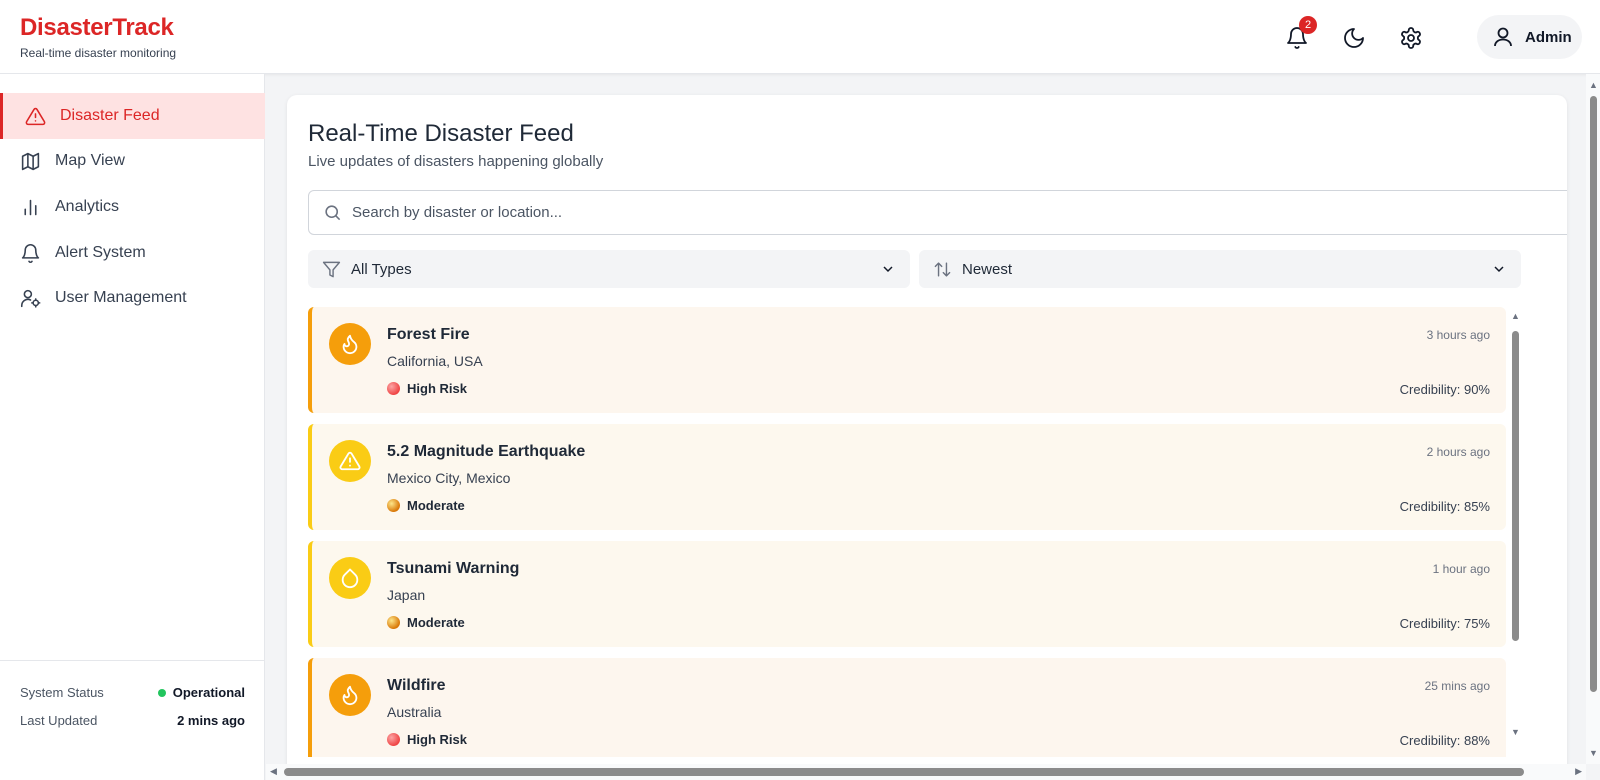  What do you see at coordinates (1444, 740) in the screenshot?
I see `feed-item-credibility: Credibility: 88%` at bounding box center [1444, 740].